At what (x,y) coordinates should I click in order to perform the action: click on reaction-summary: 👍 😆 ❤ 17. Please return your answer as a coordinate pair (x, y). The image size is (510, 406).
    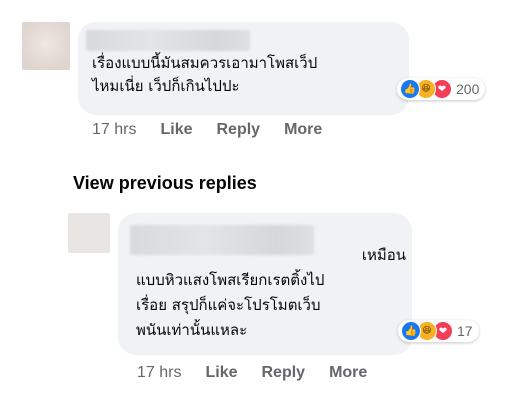
    Looking at the image, I should click on (438, 331).